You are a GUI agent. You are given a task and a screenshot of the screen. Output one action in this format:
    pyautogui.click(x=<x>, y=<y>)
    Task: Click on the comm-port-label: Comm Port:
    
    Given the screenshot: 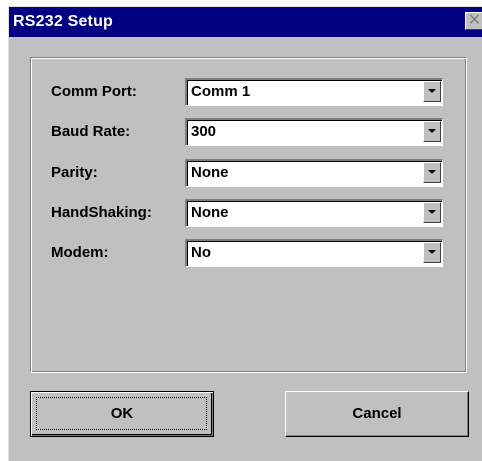 What is the action you would take?
    pyautogui.click(x=94, y=91)
    